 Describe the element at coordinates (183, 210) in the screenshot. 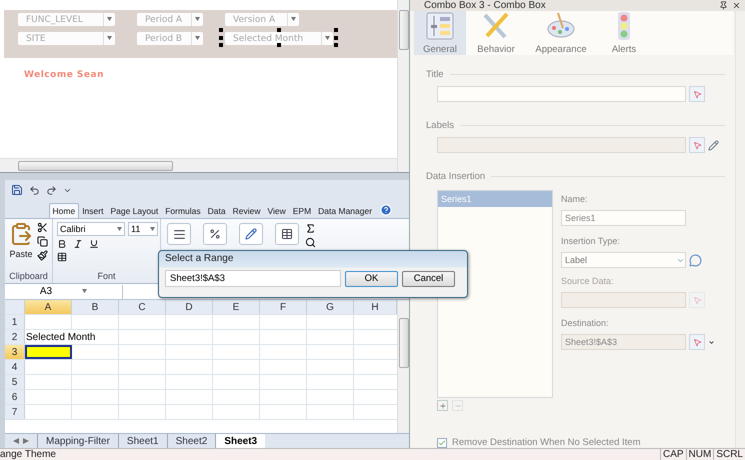

I see `ribbon-tab: Formulas` at that location.